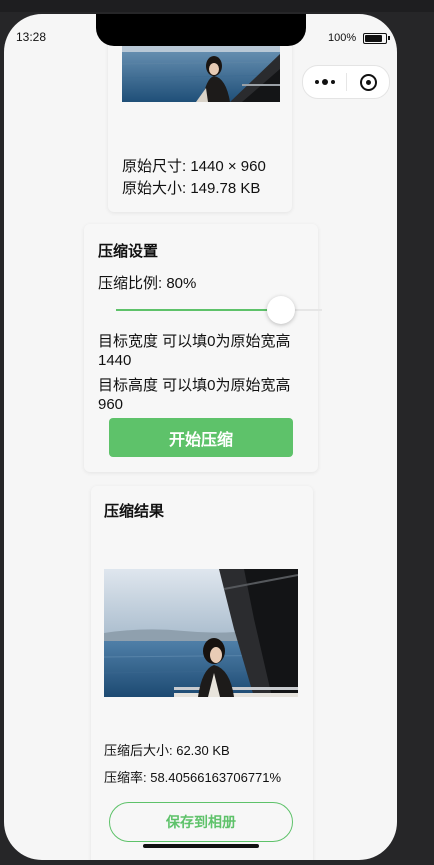  Describe the element at coordinates (193, 777) in the screenshot. I see `compression-rate: 压缩率: 58.40566163706771%` at that location.